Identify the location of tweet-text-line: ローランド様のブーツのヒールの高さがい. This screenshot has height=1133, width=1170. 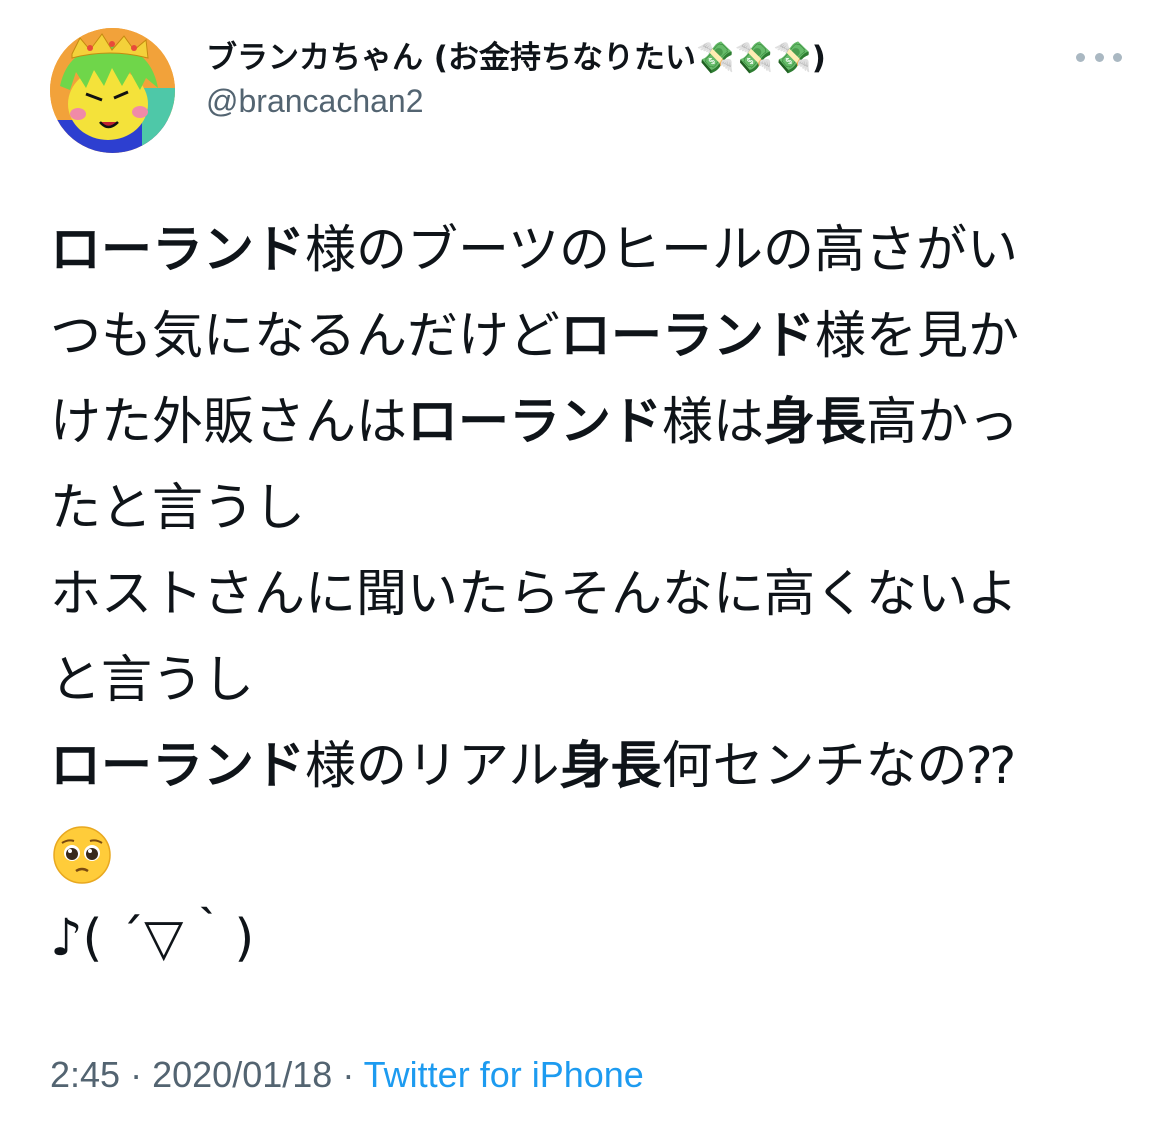
(587, 251).